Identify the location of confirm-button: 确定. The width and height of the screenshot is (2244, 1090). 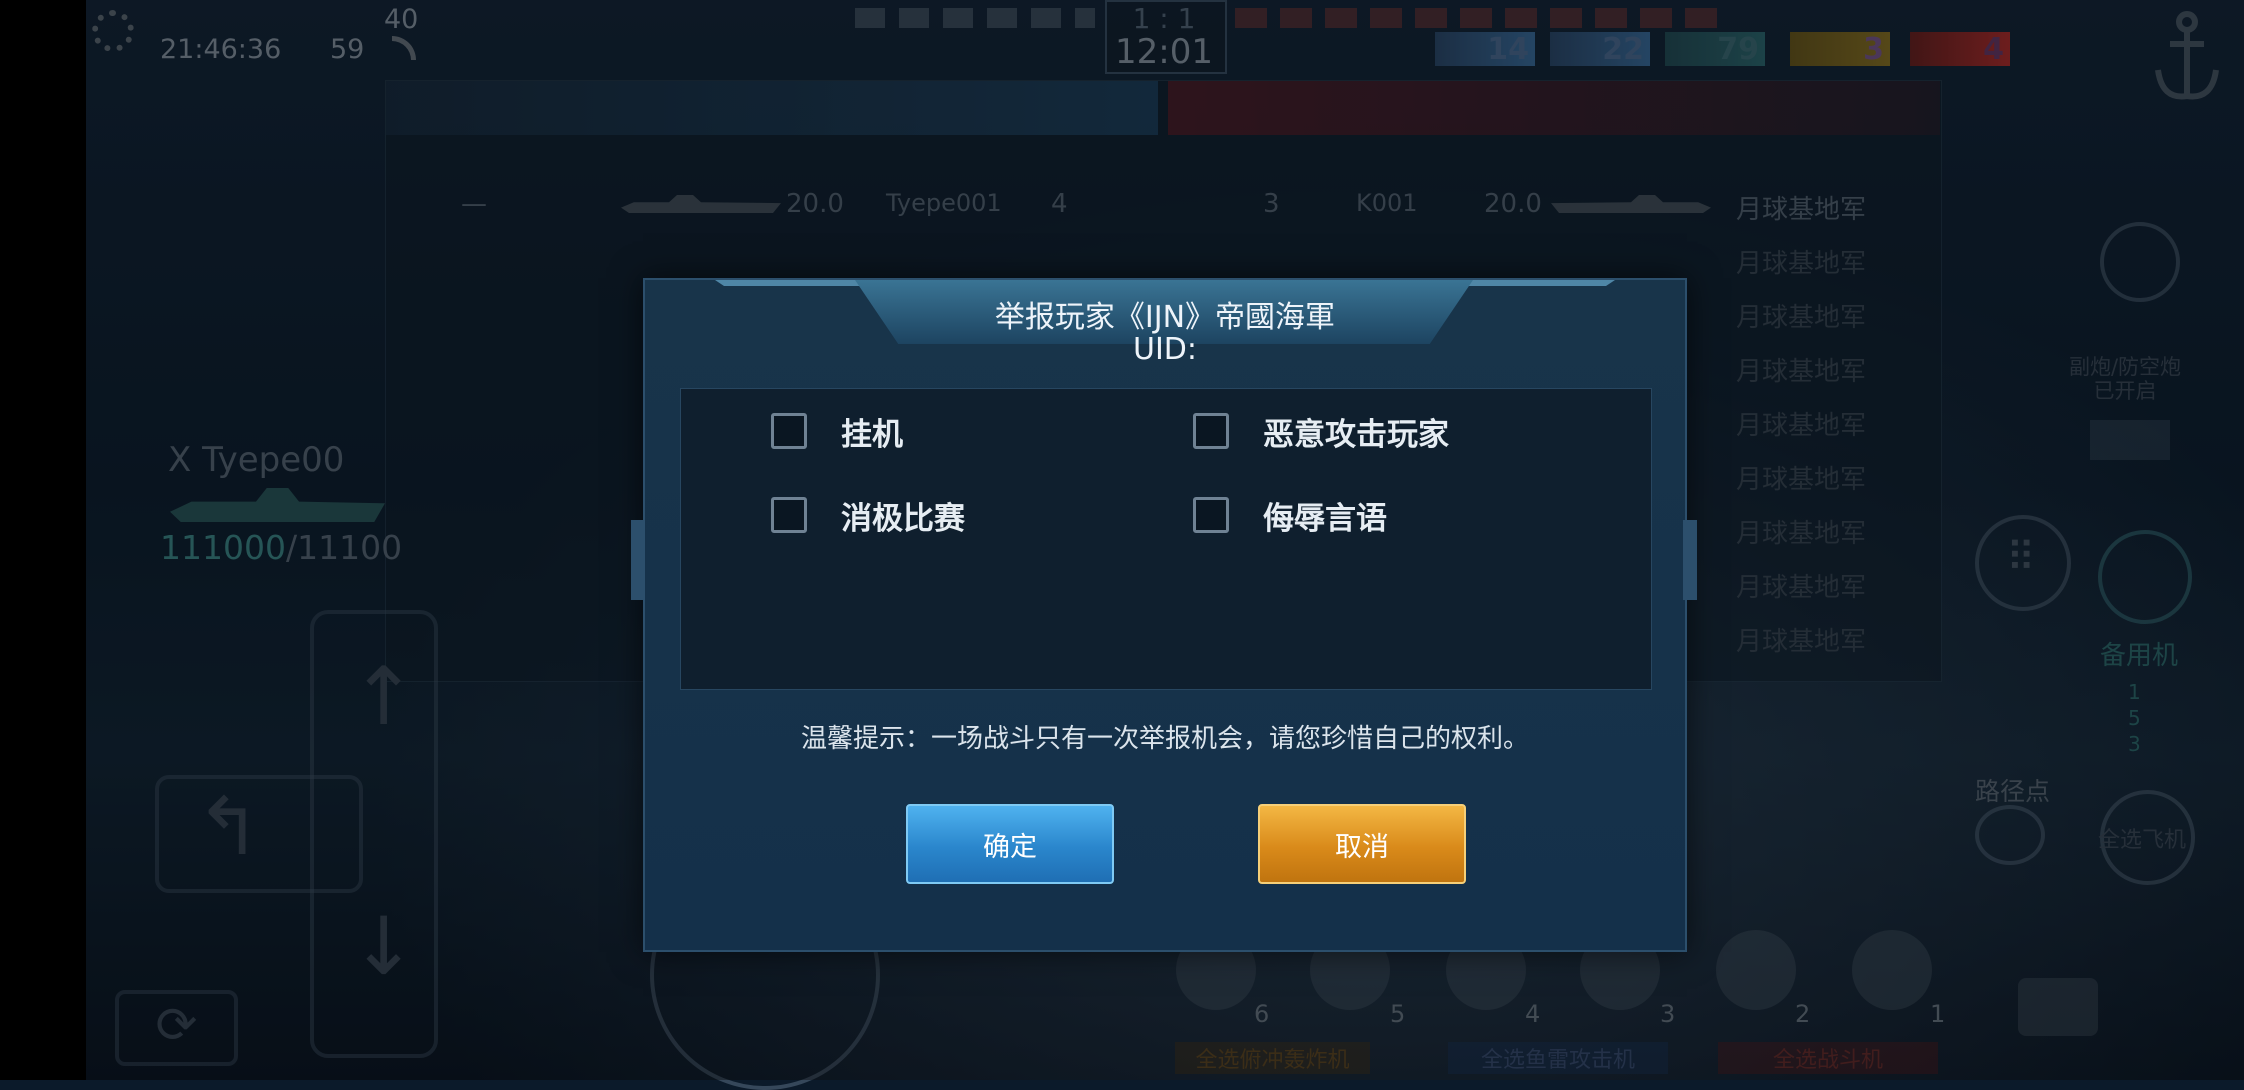
(1010, 844).